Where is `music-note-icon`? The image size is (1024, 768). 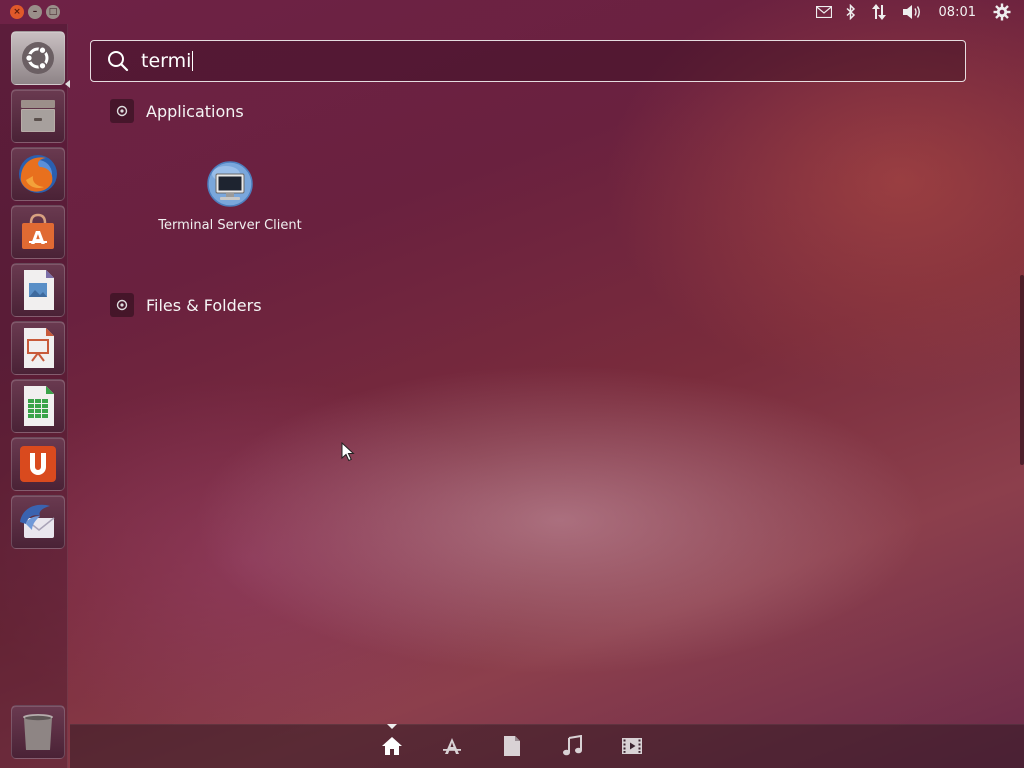
music-note-icon is located at coordinates (572, 745).